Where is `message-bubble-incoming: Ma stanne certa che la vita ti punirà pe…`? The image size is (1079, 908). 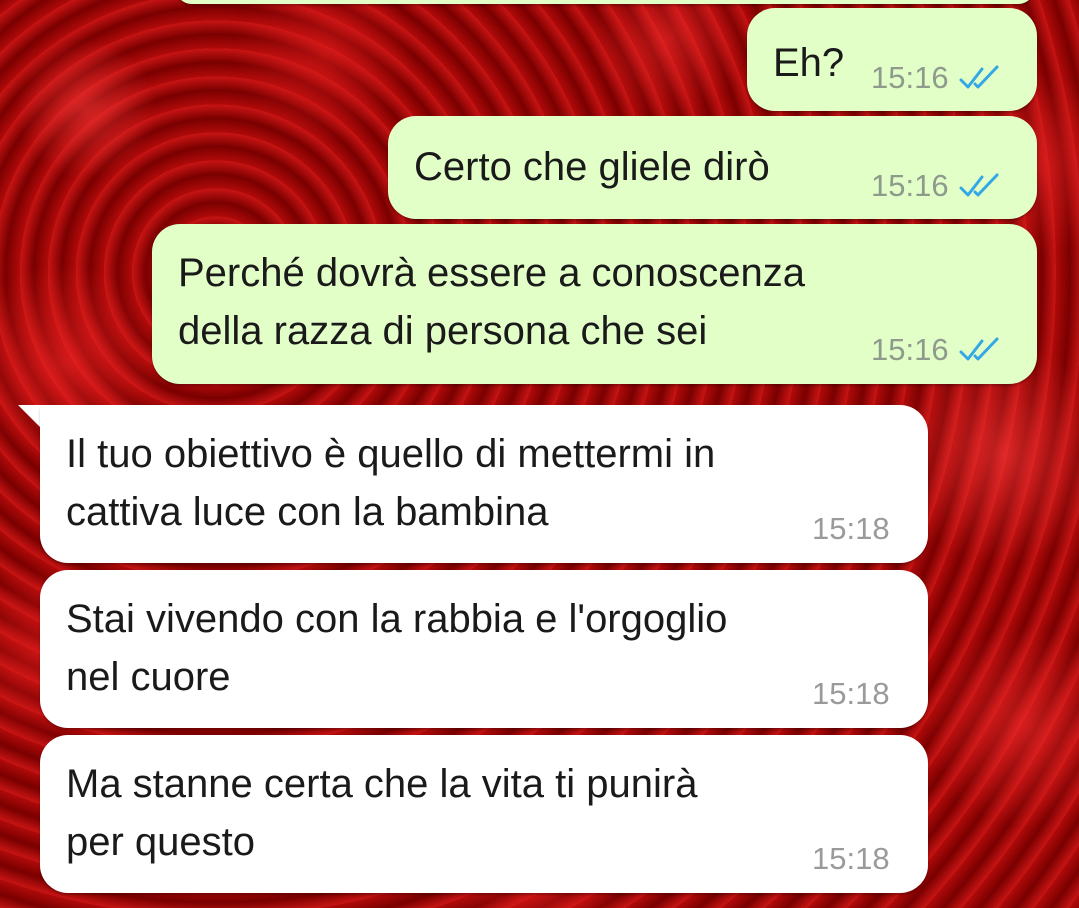 message-bubble-incoming: Ma stanne certa che la vita ti punirà pe… is located at coordinates (484, 814).